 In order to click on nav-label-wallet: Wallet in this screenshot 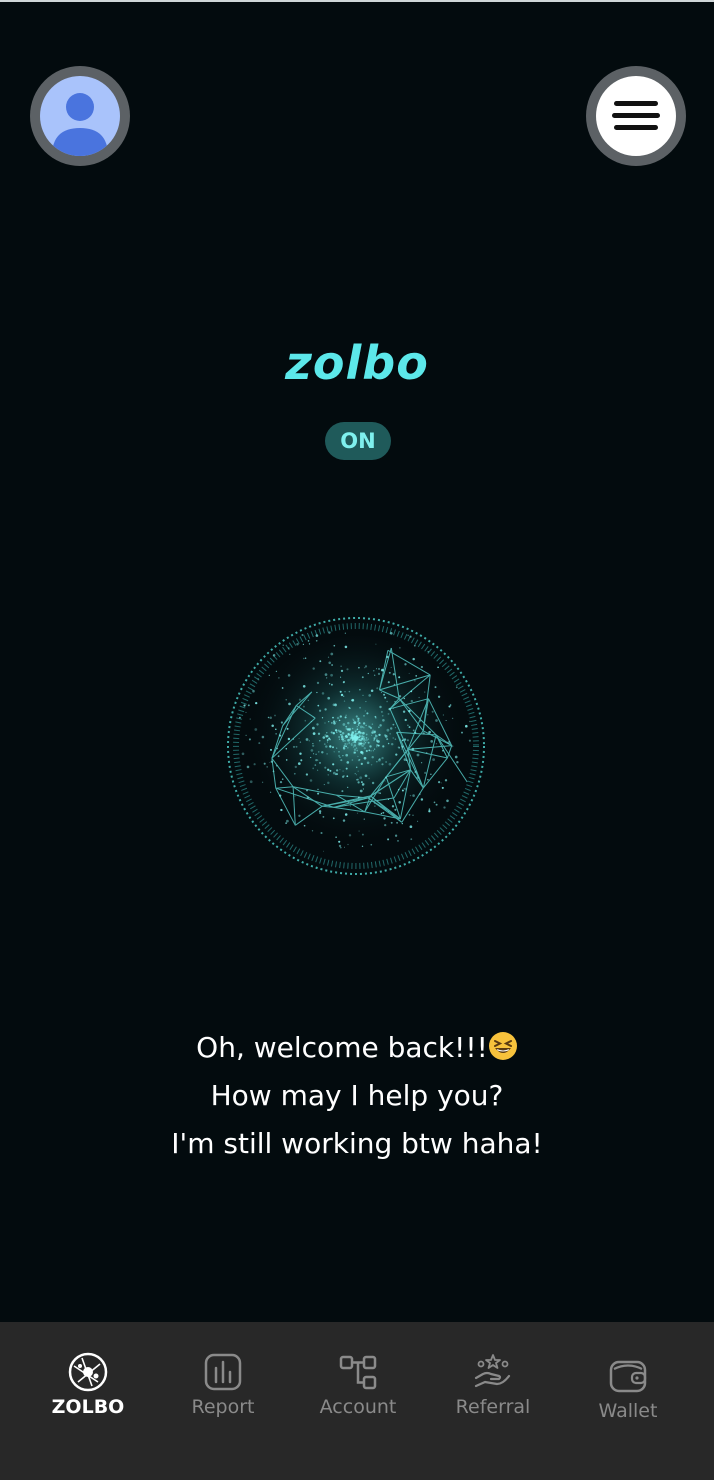, I will do `click(628, 1411)`.